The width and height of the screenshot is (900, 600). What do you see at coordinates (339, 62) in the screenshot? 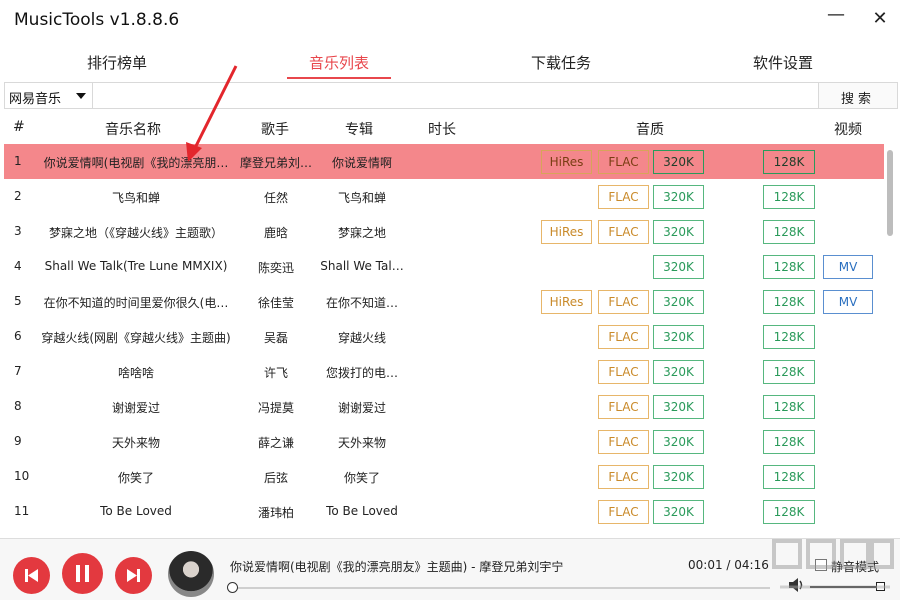
I see `tab-music-list: 音乐列表` at bounding box center [339, 62].